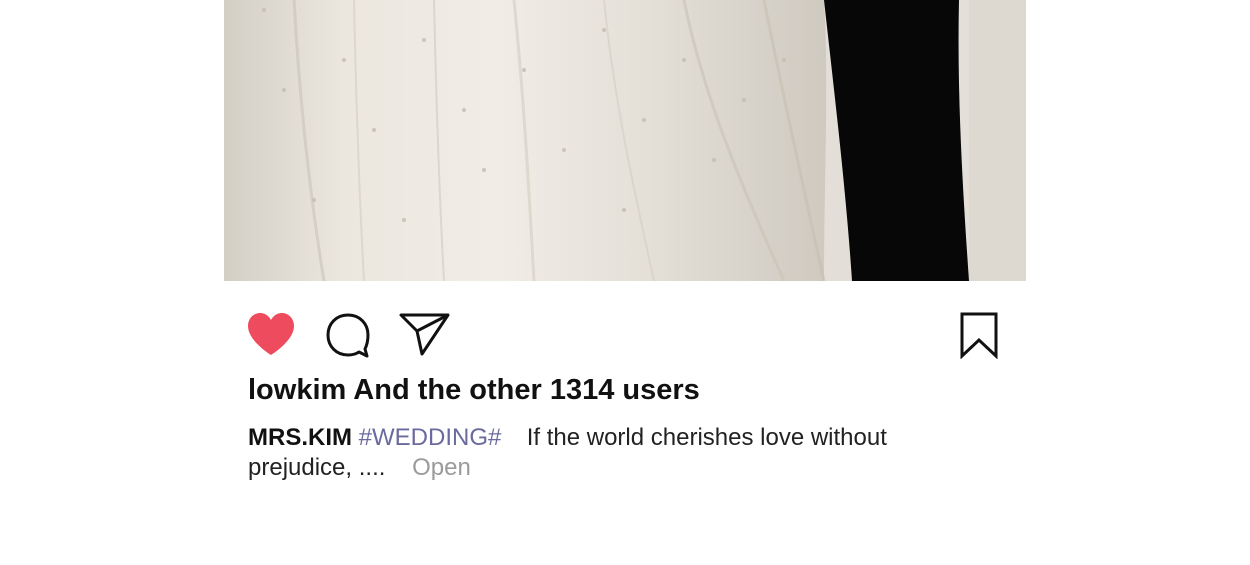 This screenshot has width=1250, height=565. What do you see at coordinates (441, 467) in the screenshot?
I see `caption-open-link: Open` at bounding box center [441, 467].